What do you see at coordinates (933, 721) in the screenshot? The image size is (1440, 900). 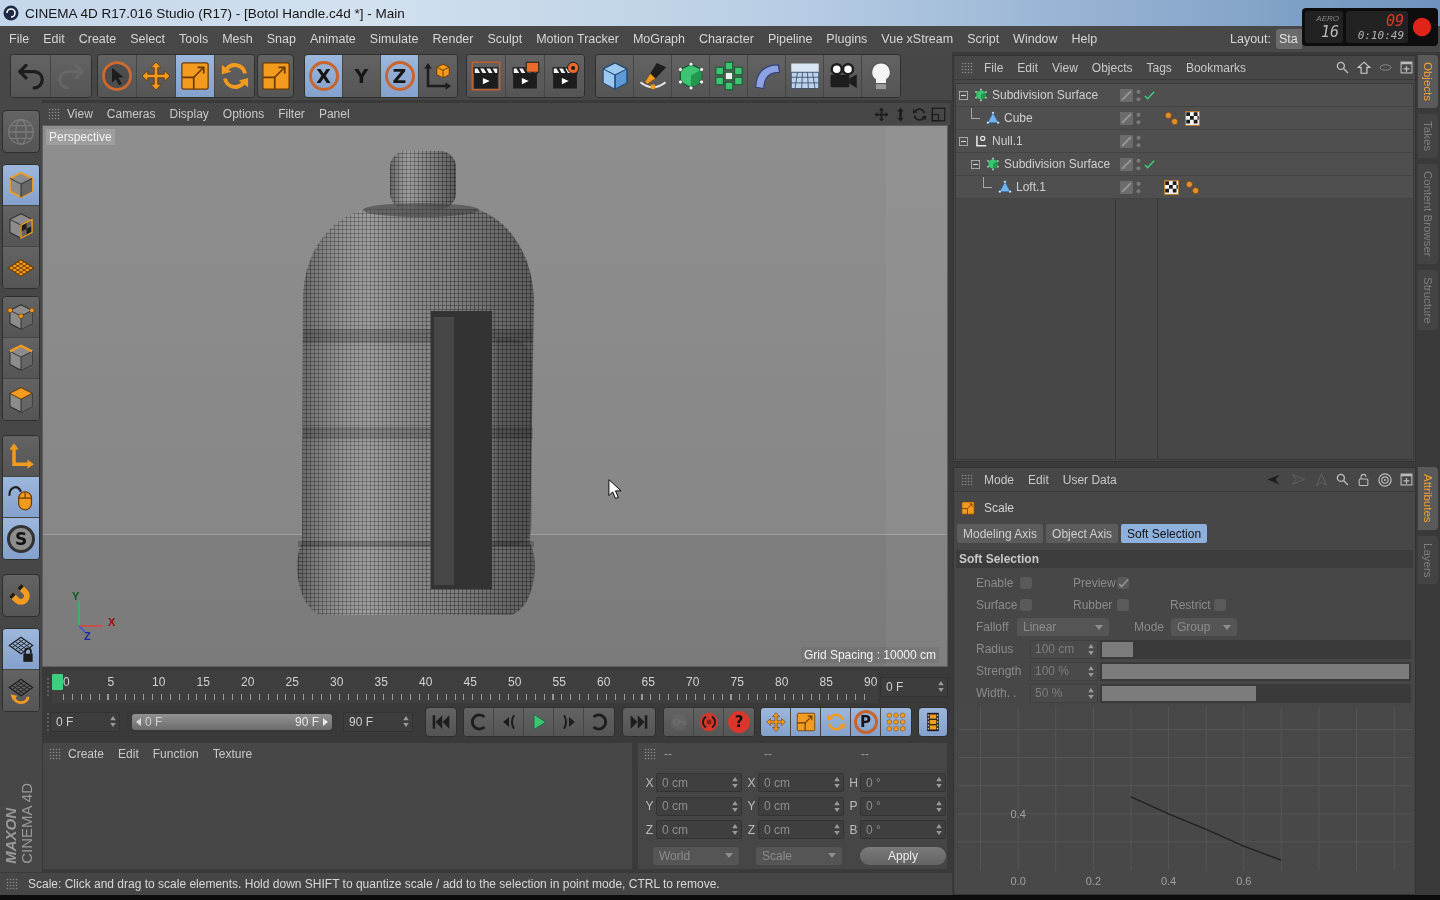 I see `timeline-button` at bounding box center [933, 721].